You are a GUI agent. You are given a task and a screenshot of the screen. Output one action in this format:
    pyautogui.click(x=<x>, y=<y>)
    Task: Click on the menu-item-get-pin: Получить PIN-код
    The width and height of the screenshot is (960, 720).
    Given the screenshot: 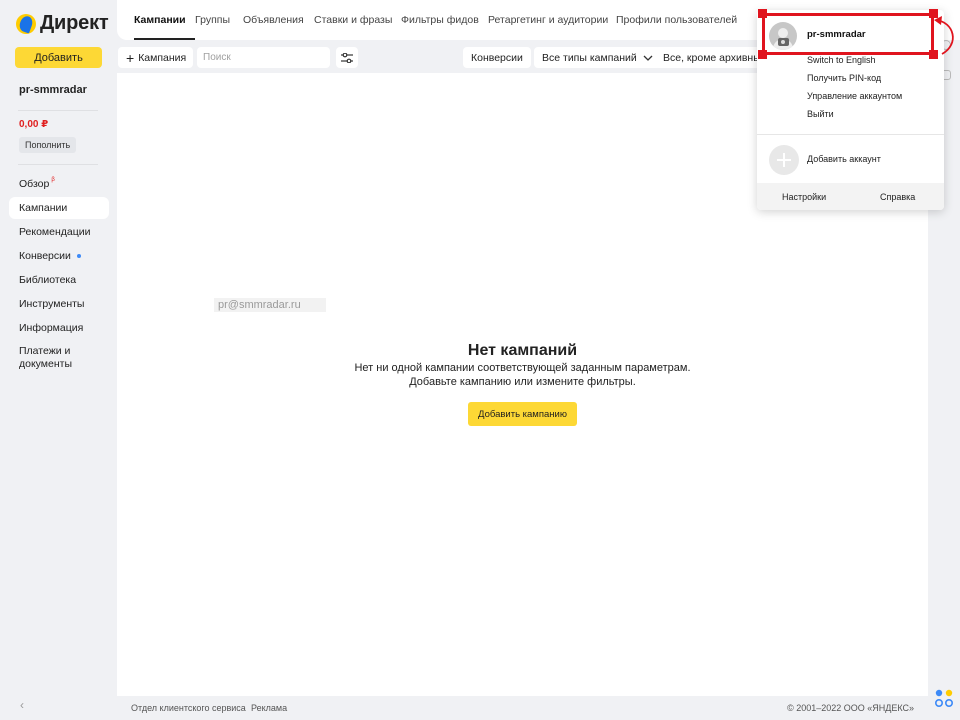 What is the action you would take?
    pyautogui.click(x=844, y=78)
    